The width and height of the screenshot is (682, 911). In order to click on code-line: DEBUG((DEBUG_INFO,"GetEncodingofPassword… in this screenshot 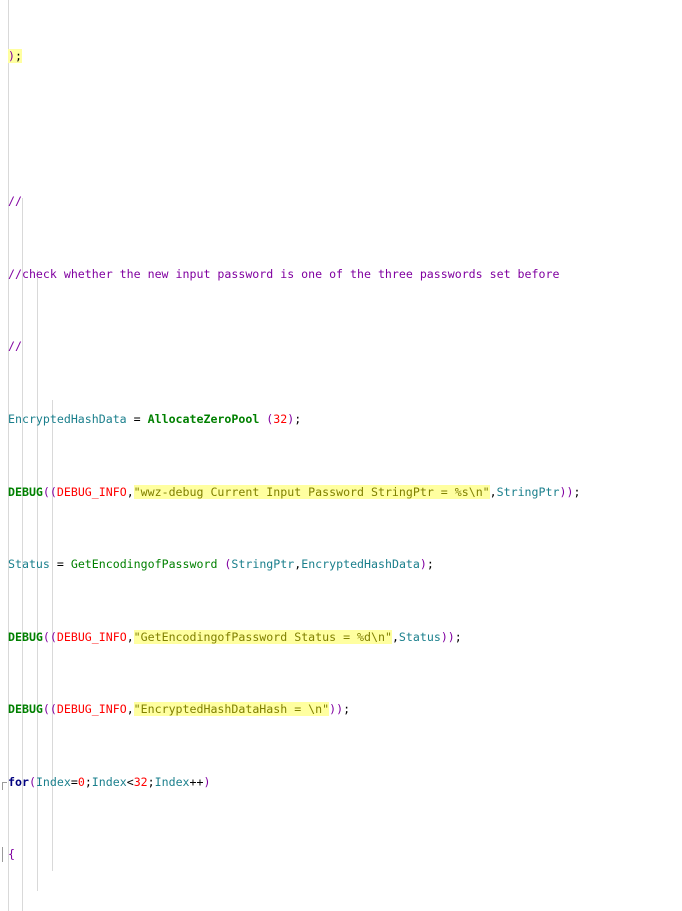, I will do `click(341, 637)`.